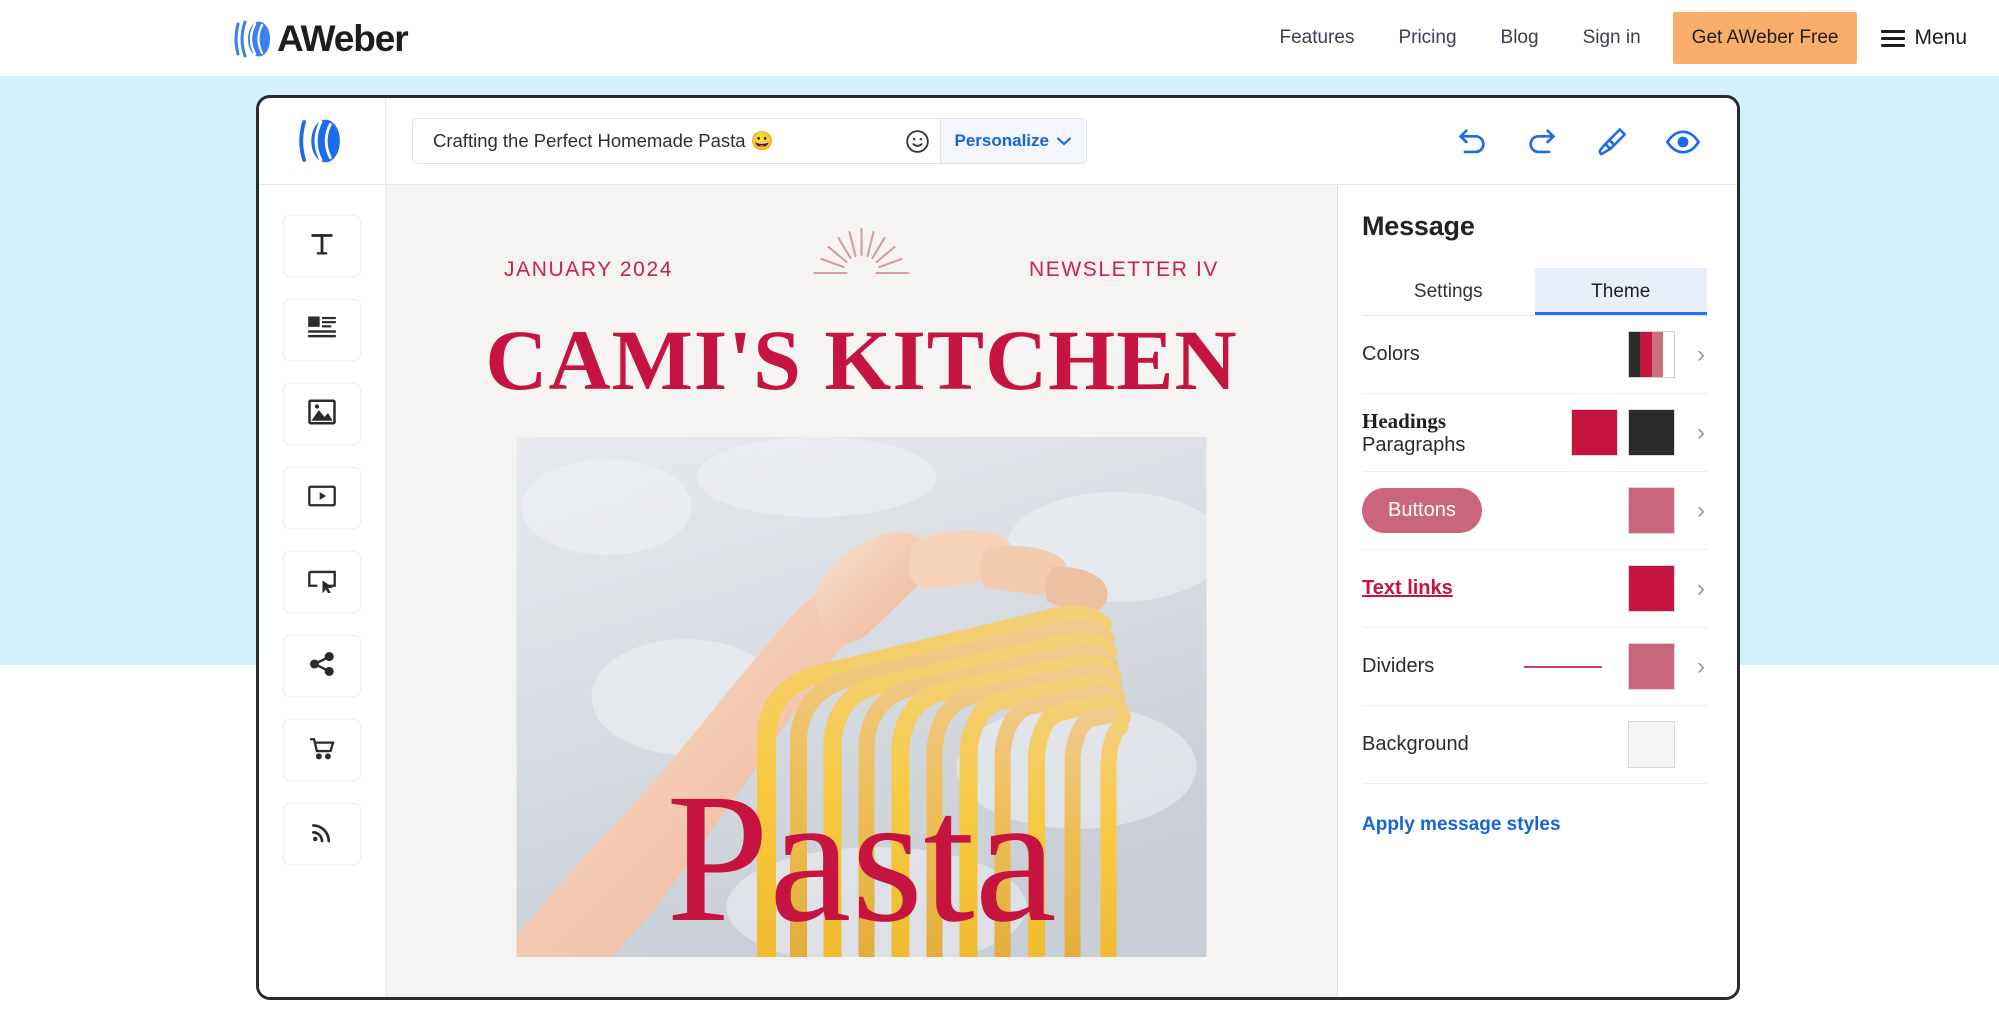  I want to click on editor-actions, so click(1578, 141).